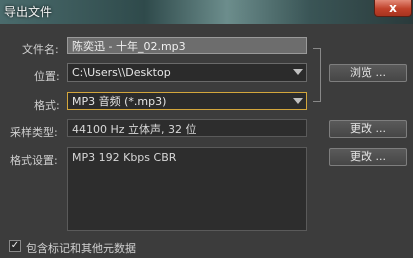 This screenshot has width=413, height=258. What do you see at coordinates (187, 101) in the screenshot?
I see `format-dropdown: MP3 音频 (*.mp3)` at bounding box center [187, 101].